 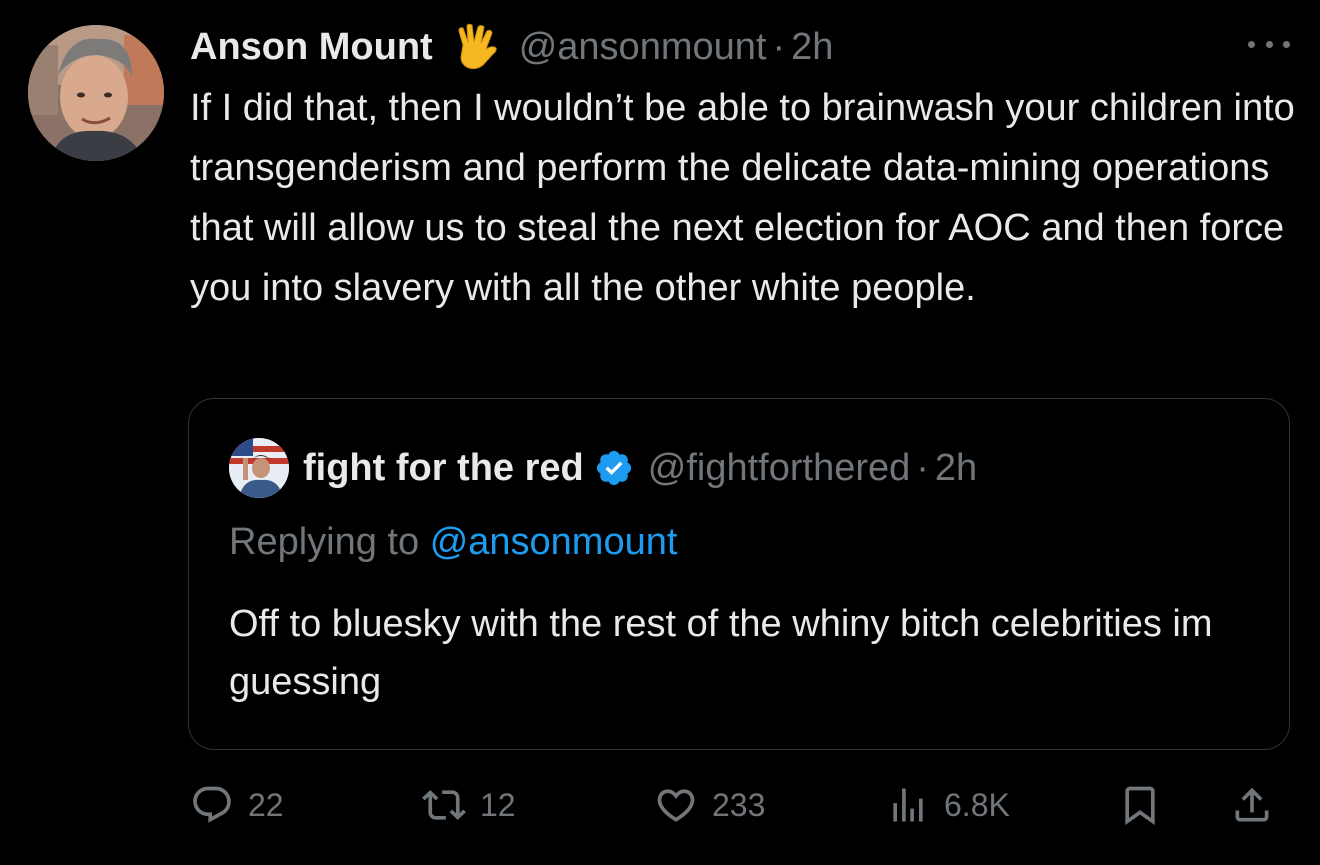 What do you see at coordinates (977, 804) in the screenshot?
I see `views-count: 6.8K` at bounding box center [977, 804].